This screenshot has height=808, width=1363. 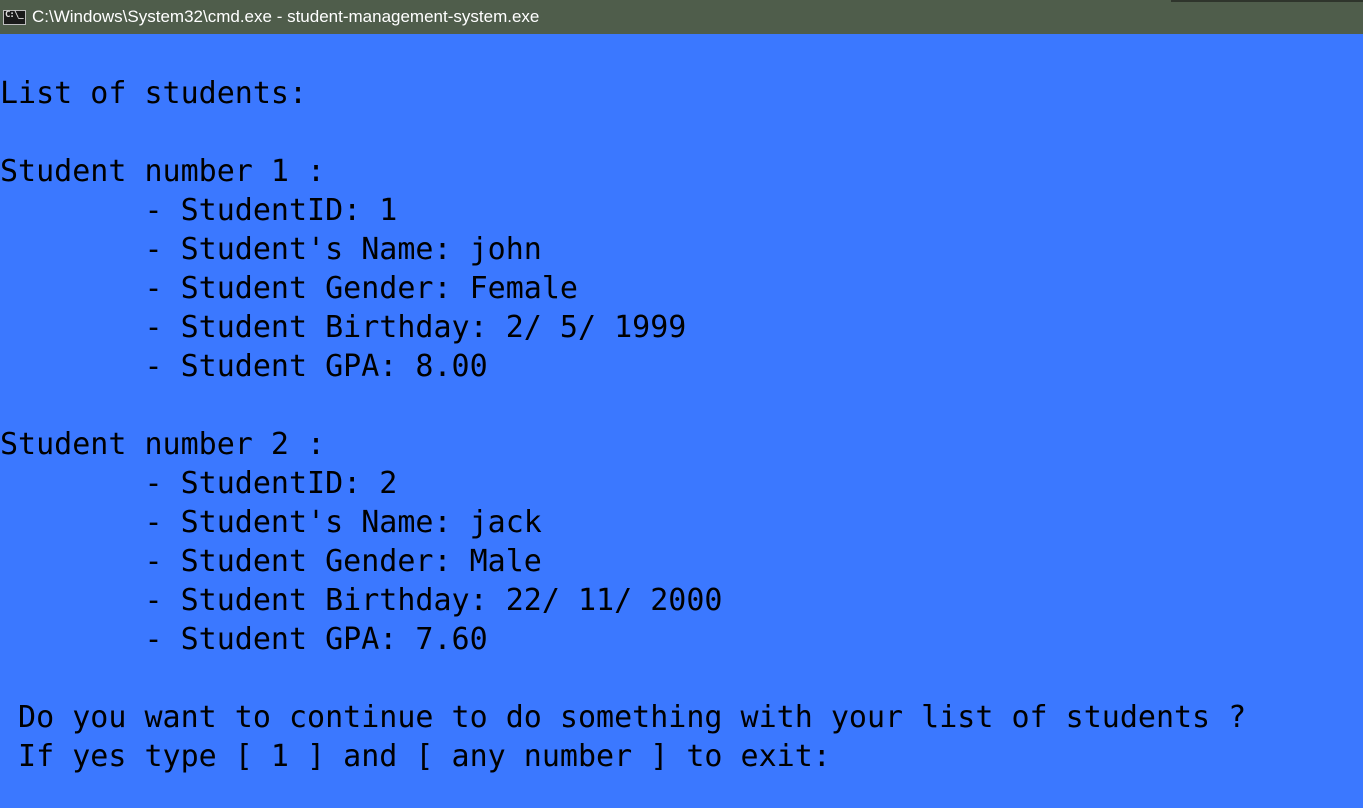 I want to click on console-line: - StudentID: 2, so click(x=199, y=483).